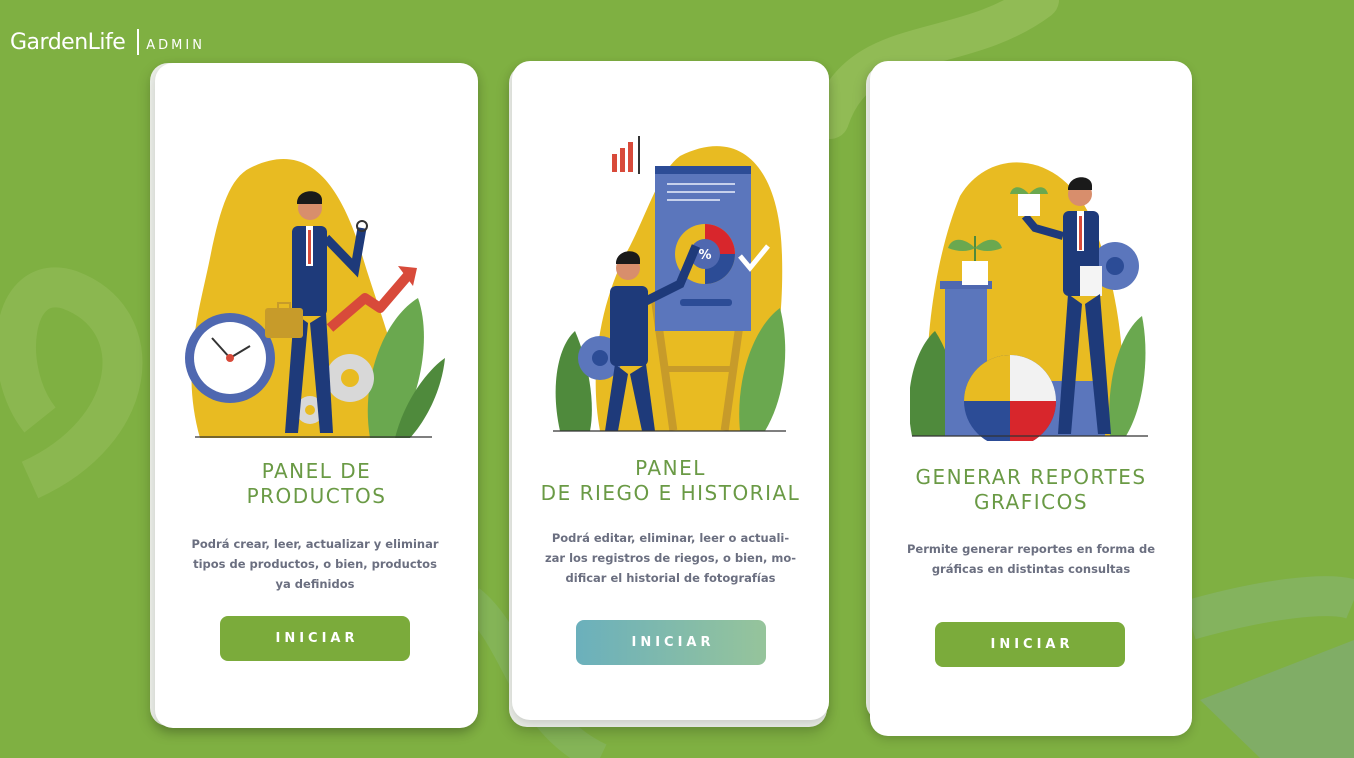 The image size is (1354, 758). What do you see at coordinates (316, 496) in the screenshot?
I see `card-title-line: PRODUCTOS` at bounding box center [316, 496].